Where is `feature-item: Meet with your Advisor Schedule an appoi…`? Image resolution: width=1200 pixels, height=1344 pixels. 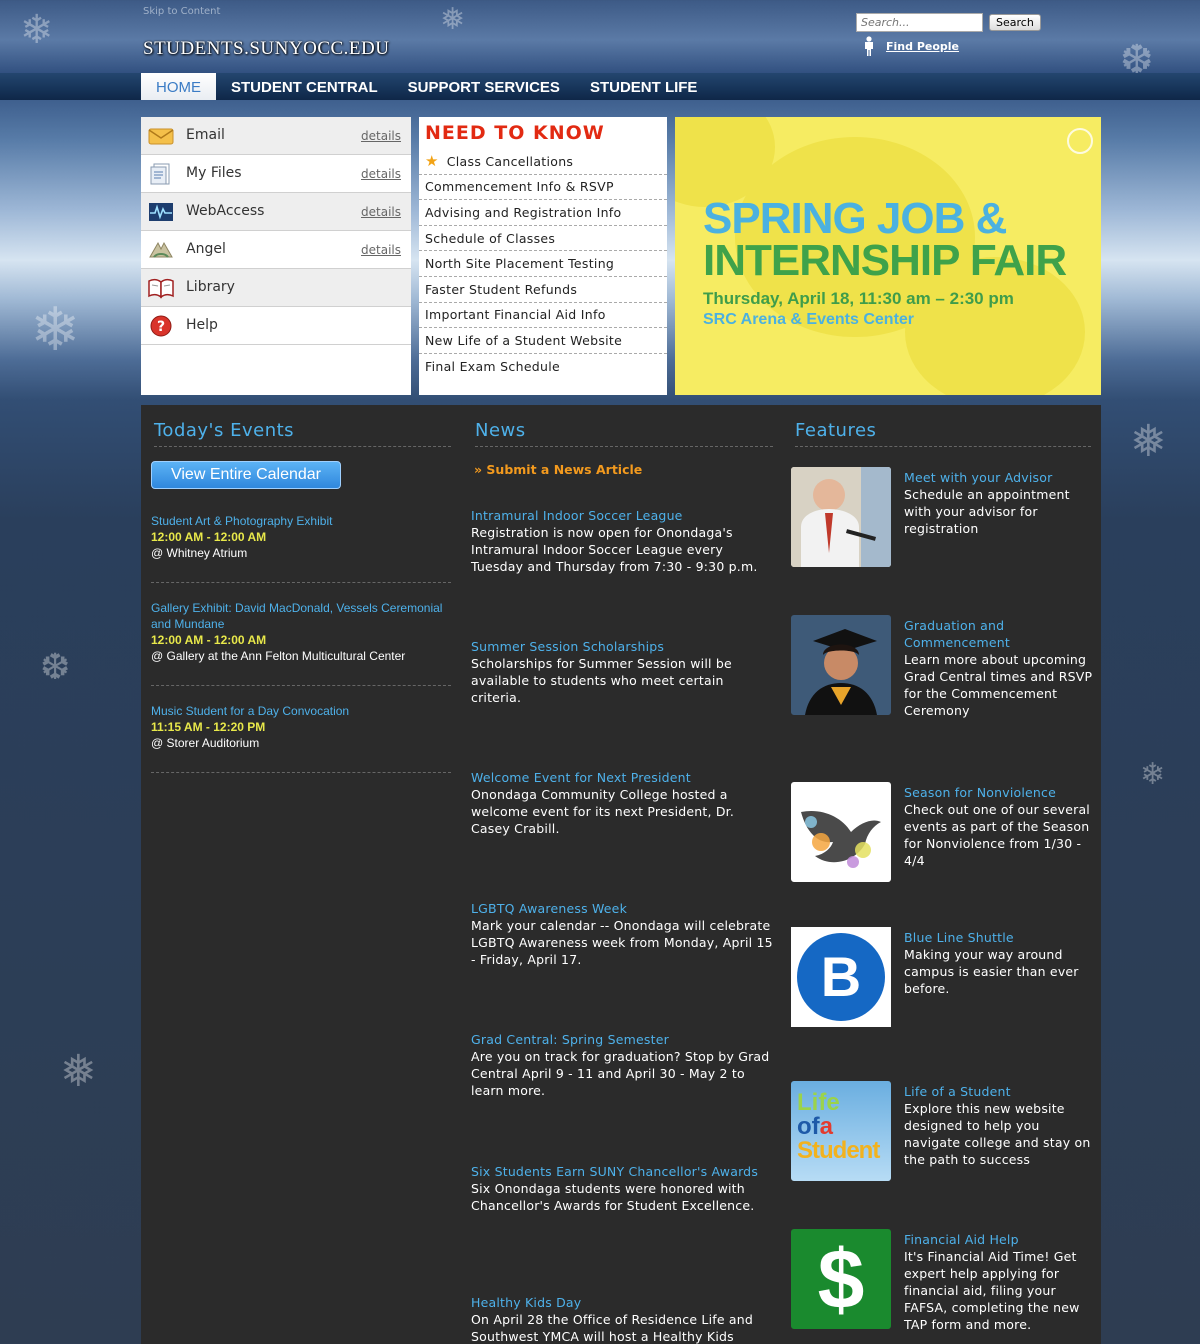
feature-item: Meet with your Advisor Schedule an appoi… is located at coordinates (946, 517).